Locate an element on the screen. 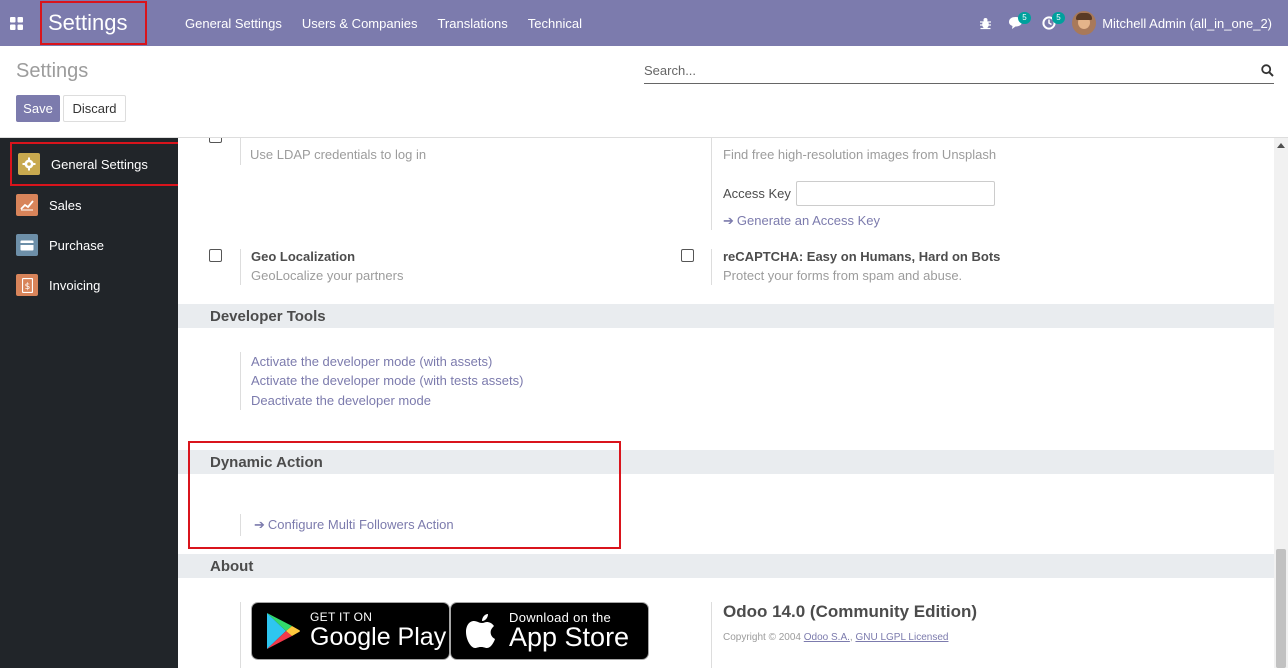 The image size is (1288, 668). activities-badge: 5 is located at coordinates (1058, 18).